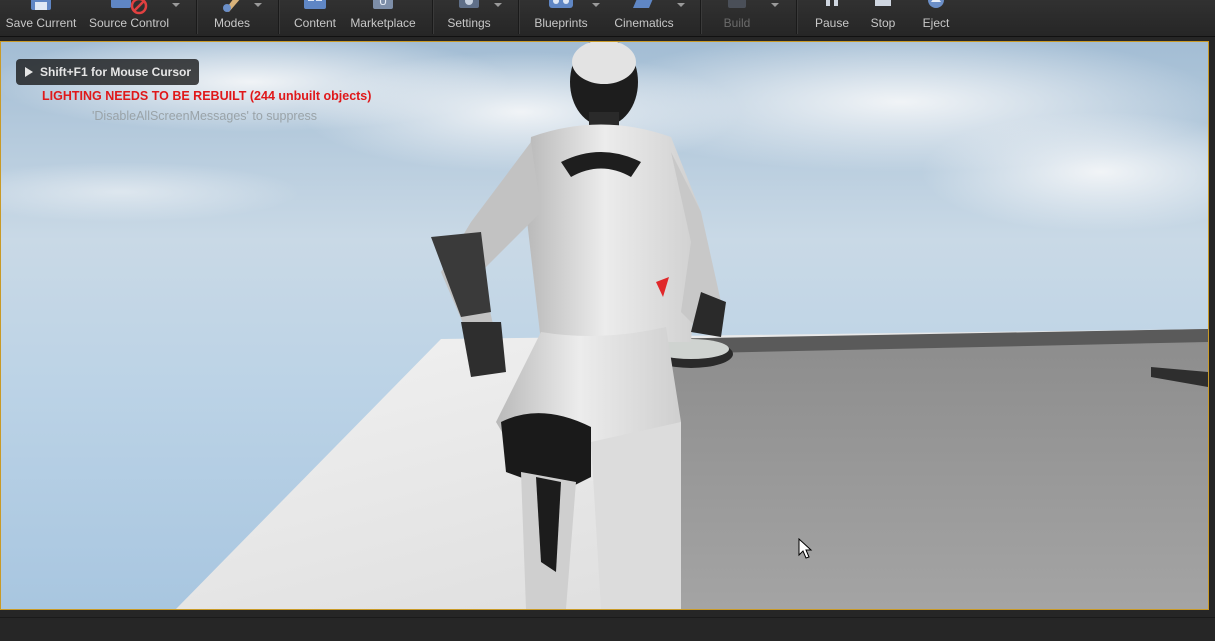  Describe the element at coordinates (936, 4) in the screenshot. I see `eject-icon` at that location.